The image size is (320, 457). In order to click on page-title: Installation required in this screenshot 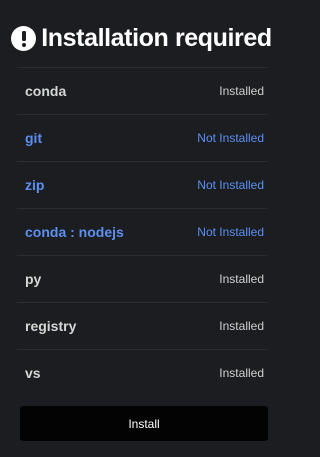, I will do `click(156, 37)`.